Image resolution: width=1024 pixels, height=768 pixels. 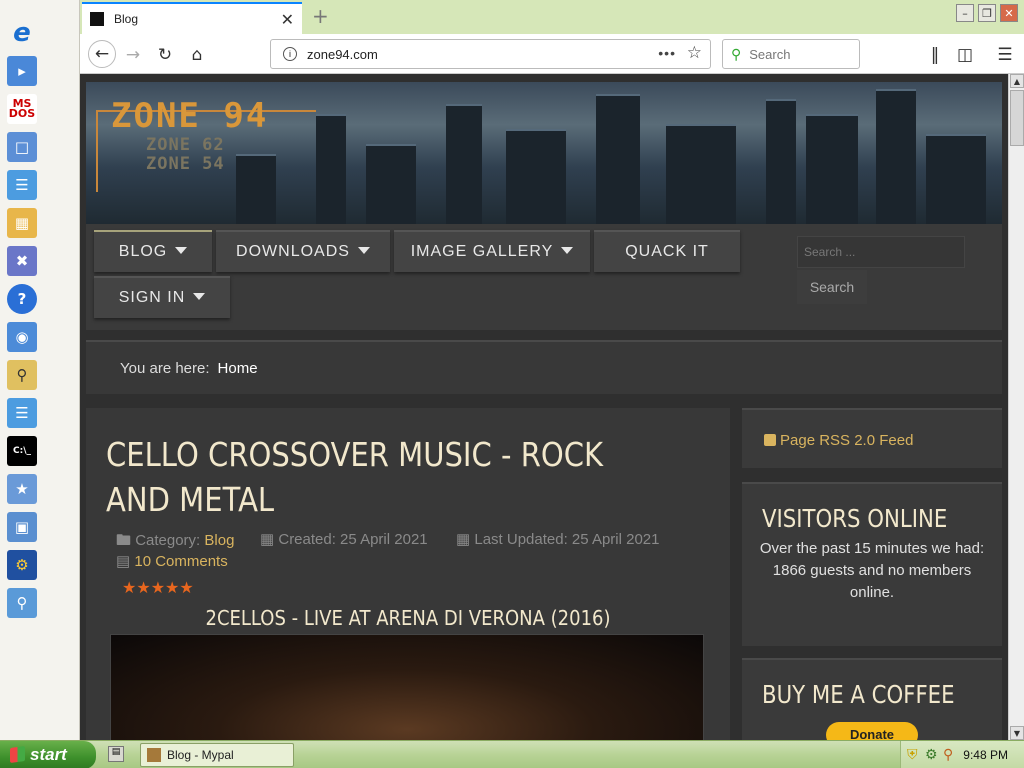 What do you see at coordinates (1009, 13) in the screenshot?
I see `close-window-button: ✕` at bounding box center [1009, 13].